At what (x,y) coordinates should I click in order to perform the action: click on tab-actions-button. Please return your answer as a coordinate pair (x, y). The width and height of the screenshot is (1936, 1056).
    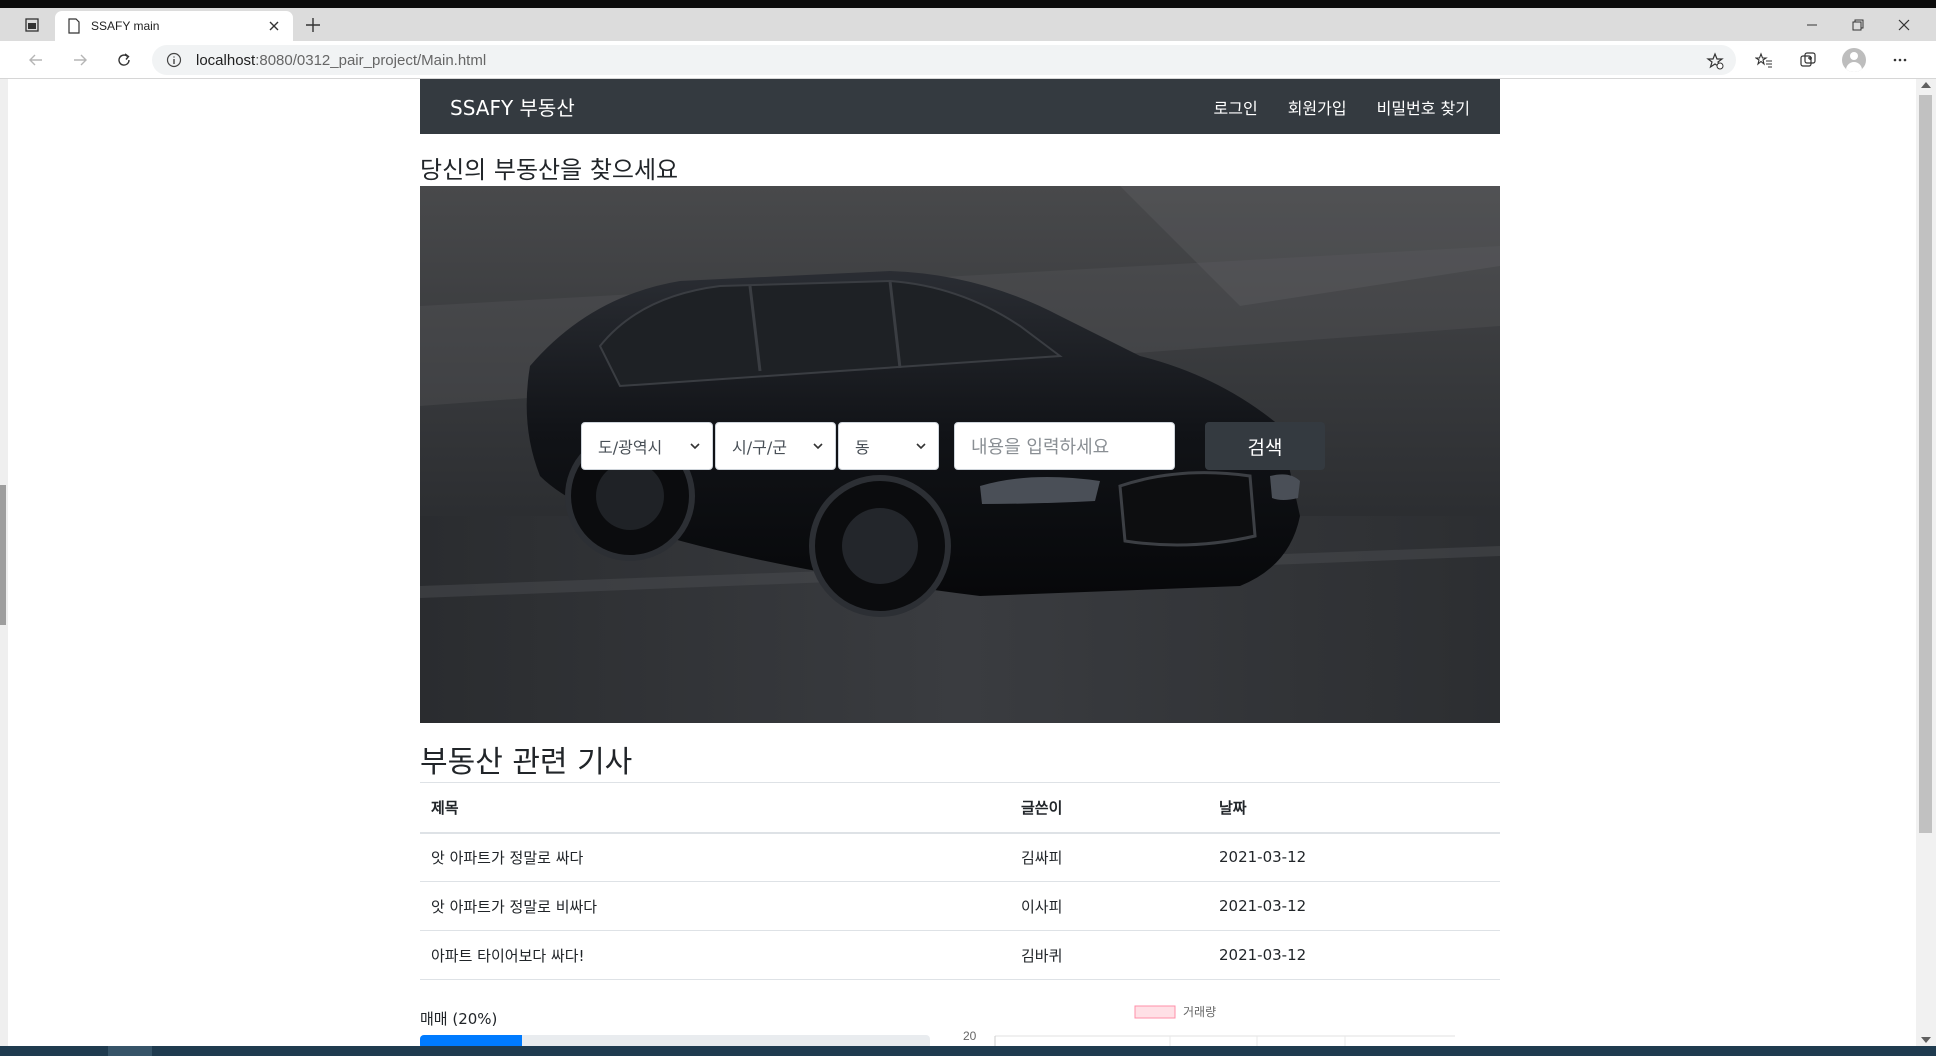
    Looking at the image, I should click on (32, 24).